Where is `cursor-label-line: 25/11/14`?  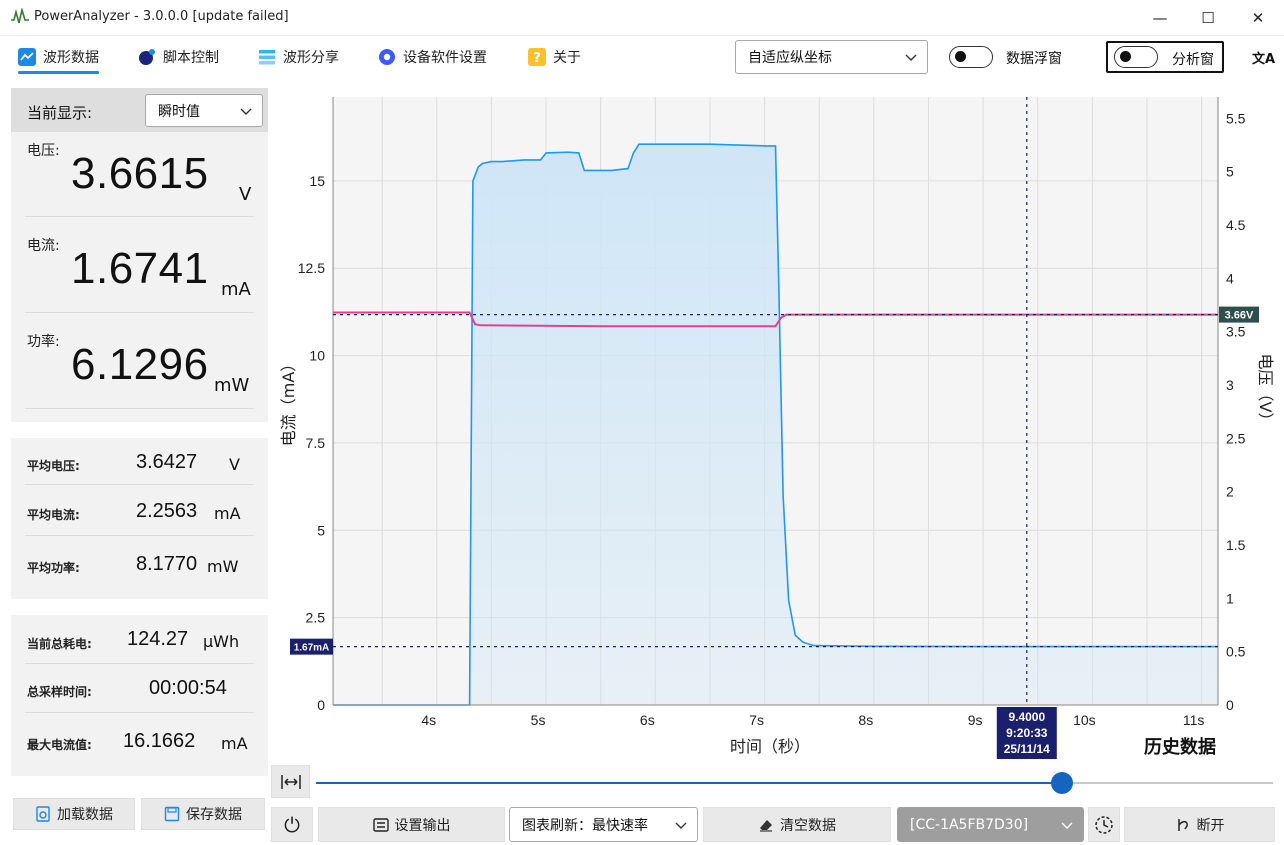 cursor-label-line: 25/11/14 is located at coordinates (1027, 749).